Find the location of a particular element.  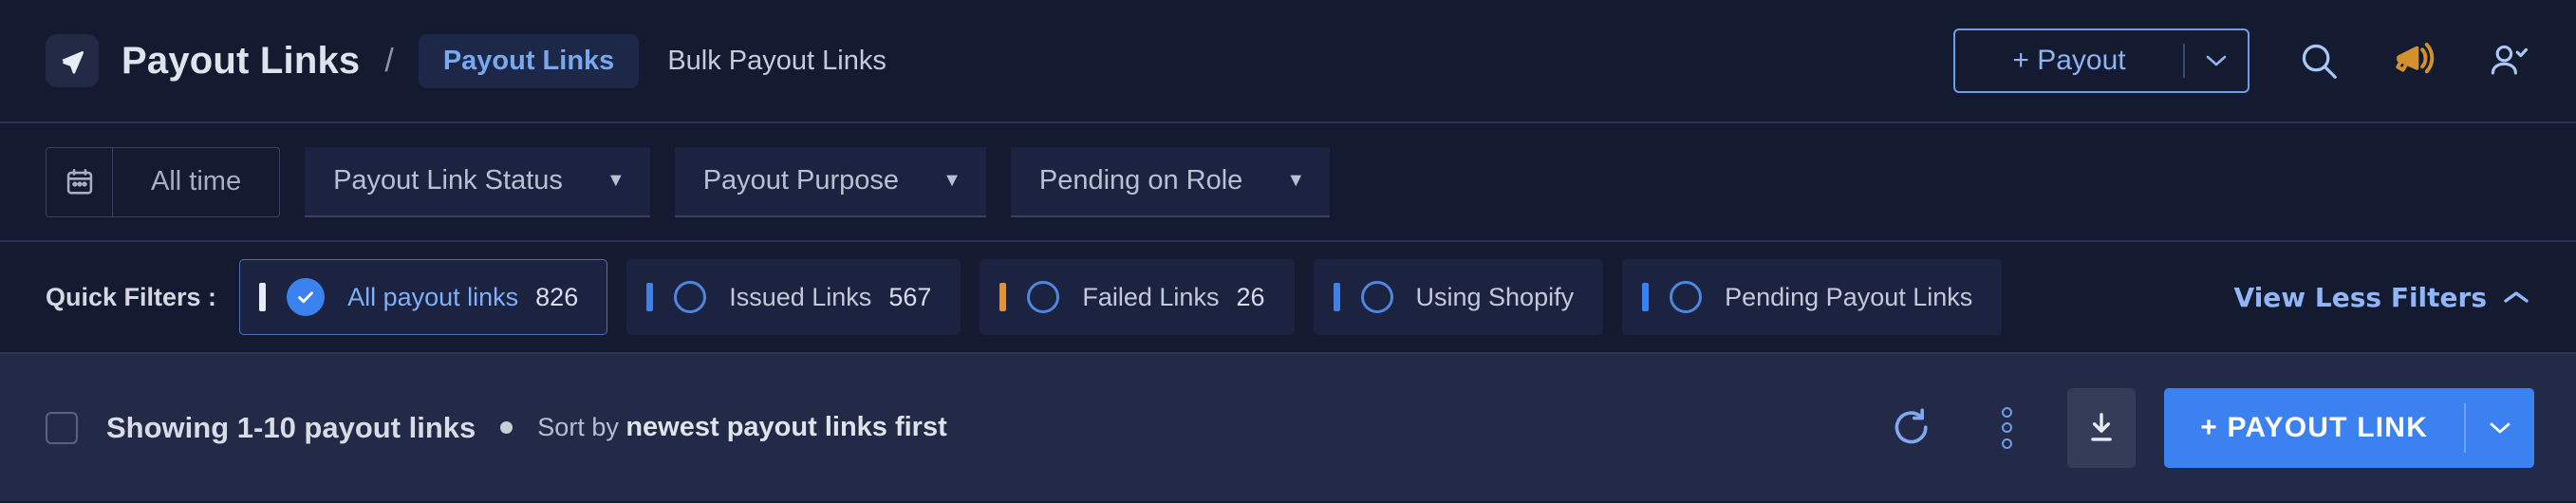

chip-label: Failed Links is located at coordinates (1151, 296).